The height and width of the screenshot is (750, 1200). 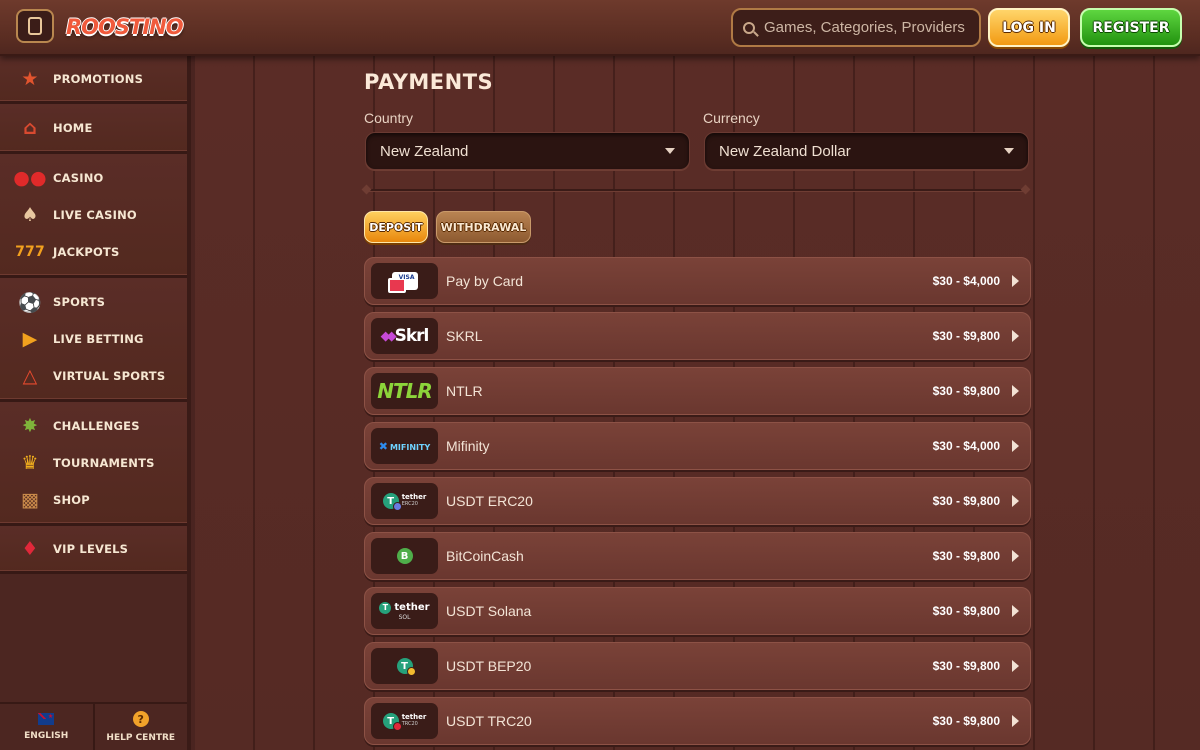 I want to click on sidebar-item-vip-levels: ♦ VIP LEVELS, so click(x=93, y=549).